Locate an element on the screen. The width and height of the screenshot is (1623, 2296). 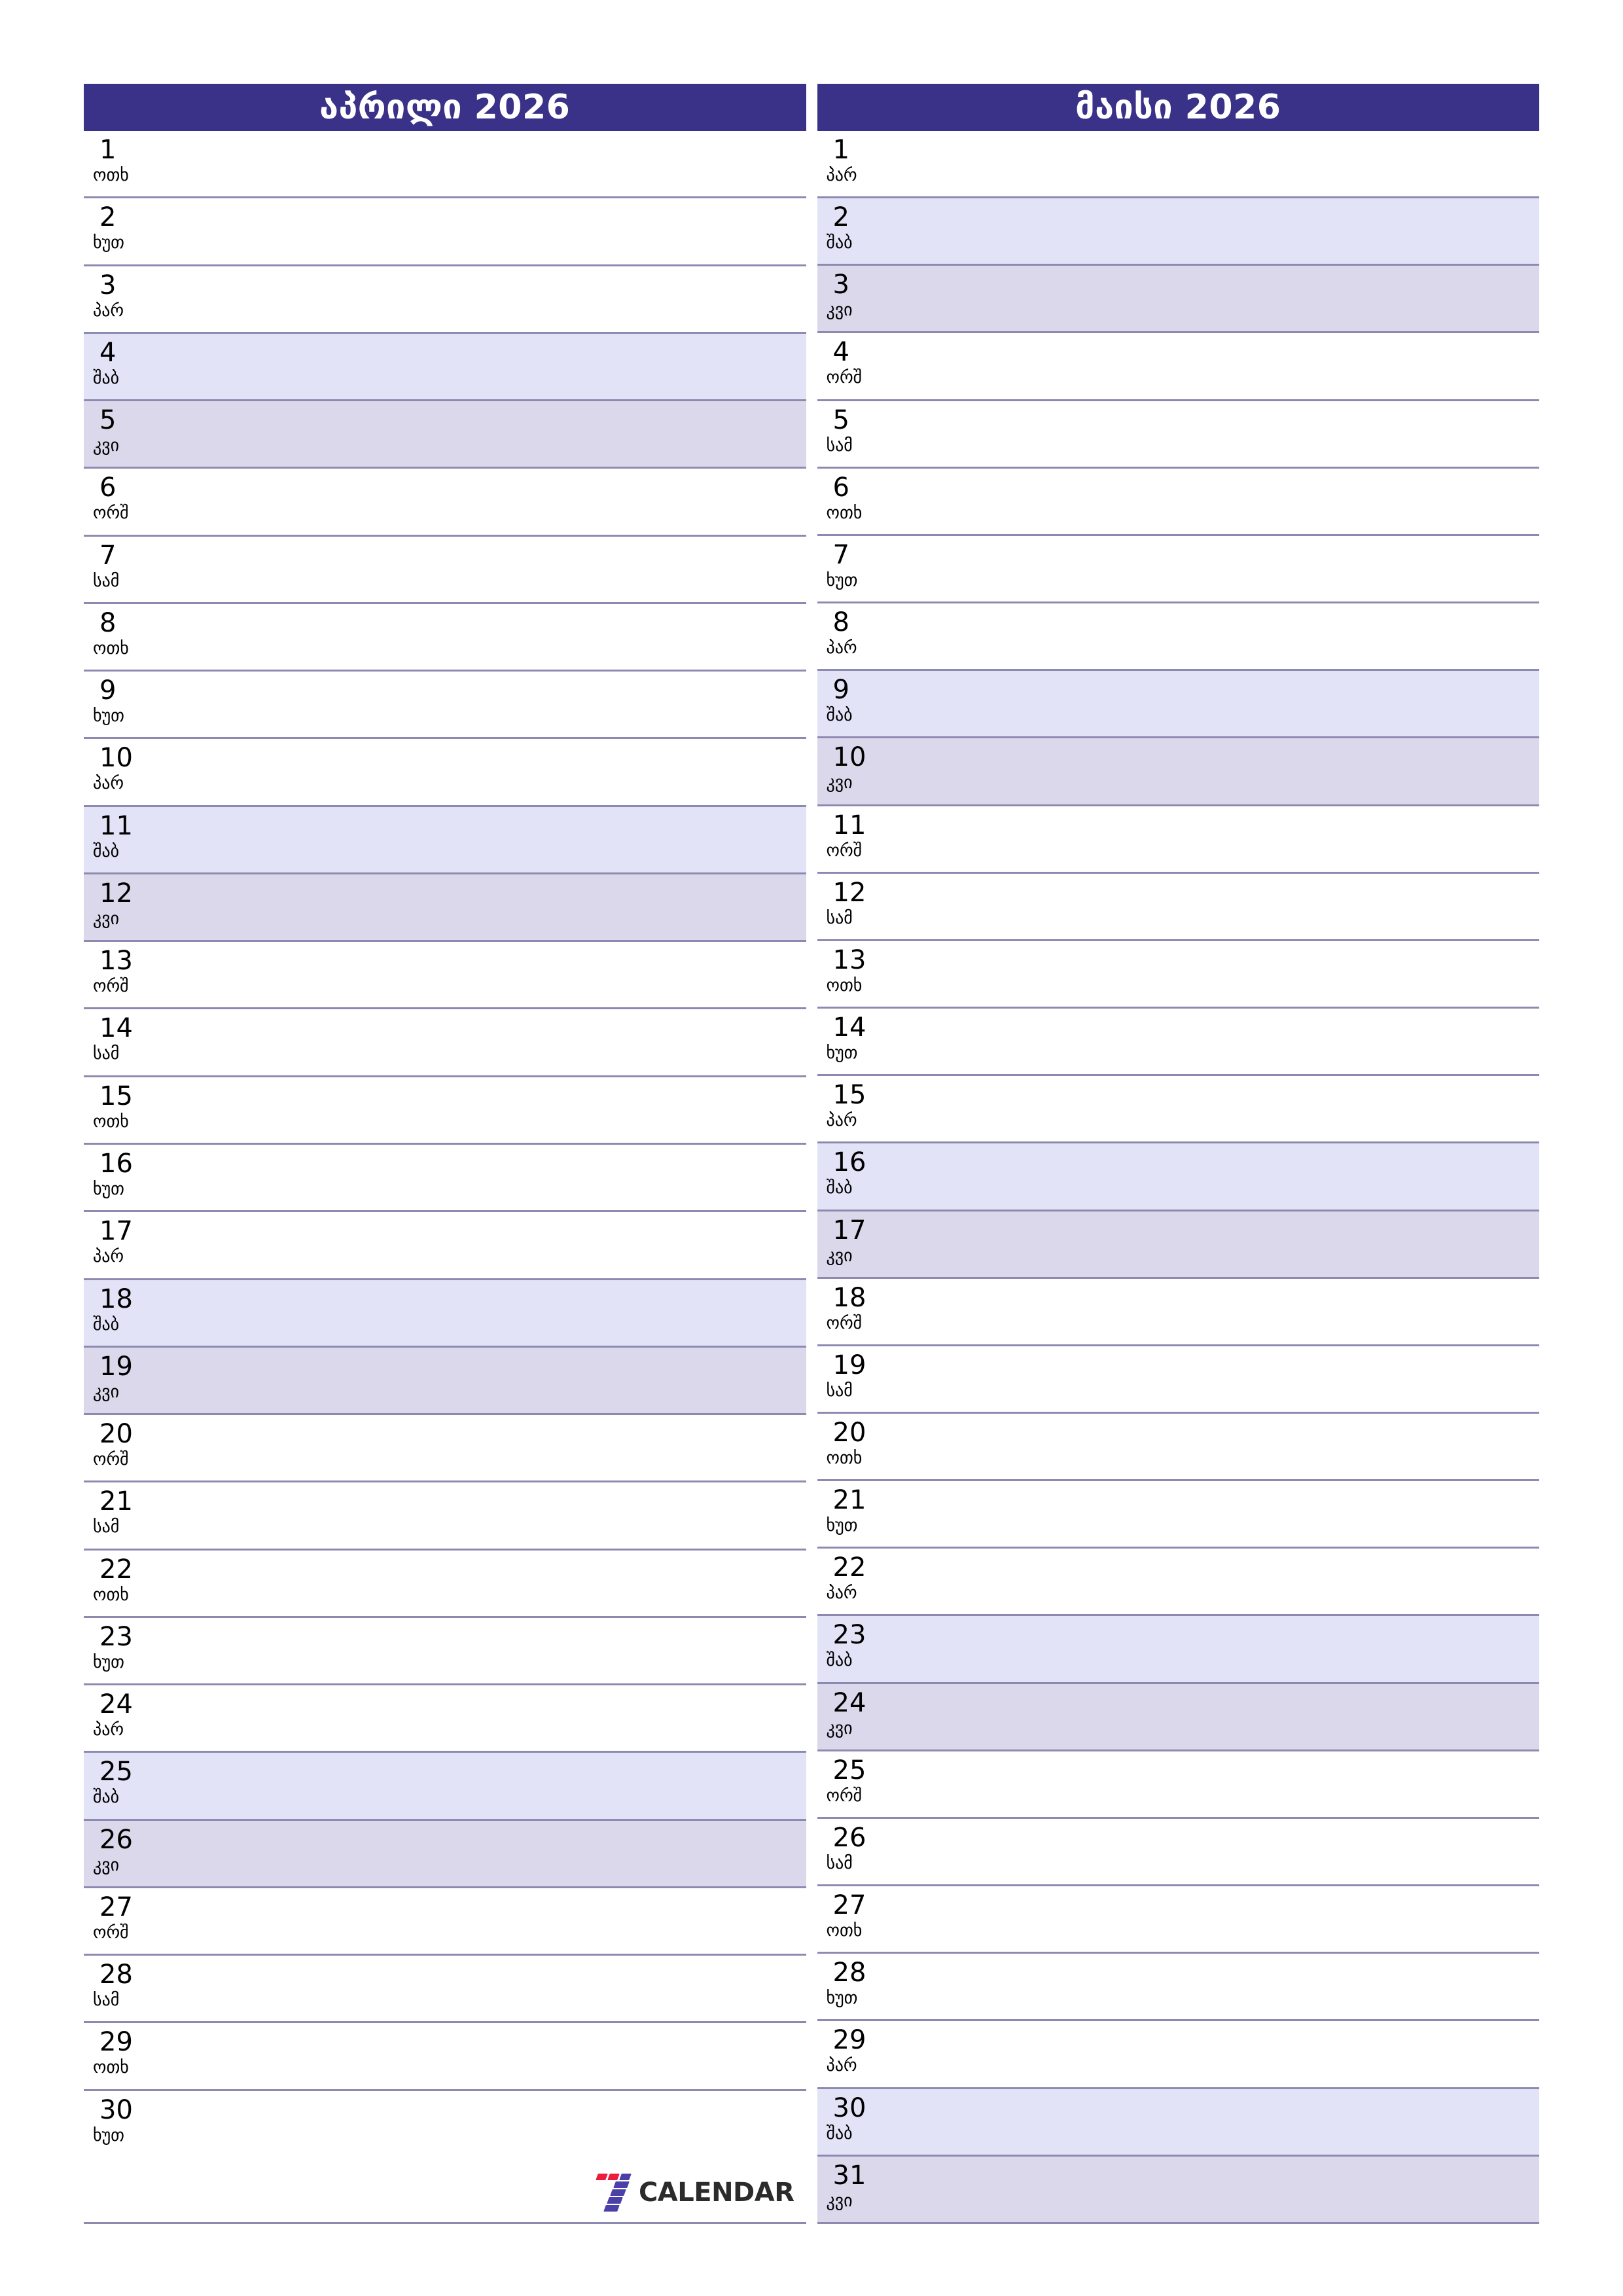
day-row: 8 პარ is located at coordinates (1178, 635).